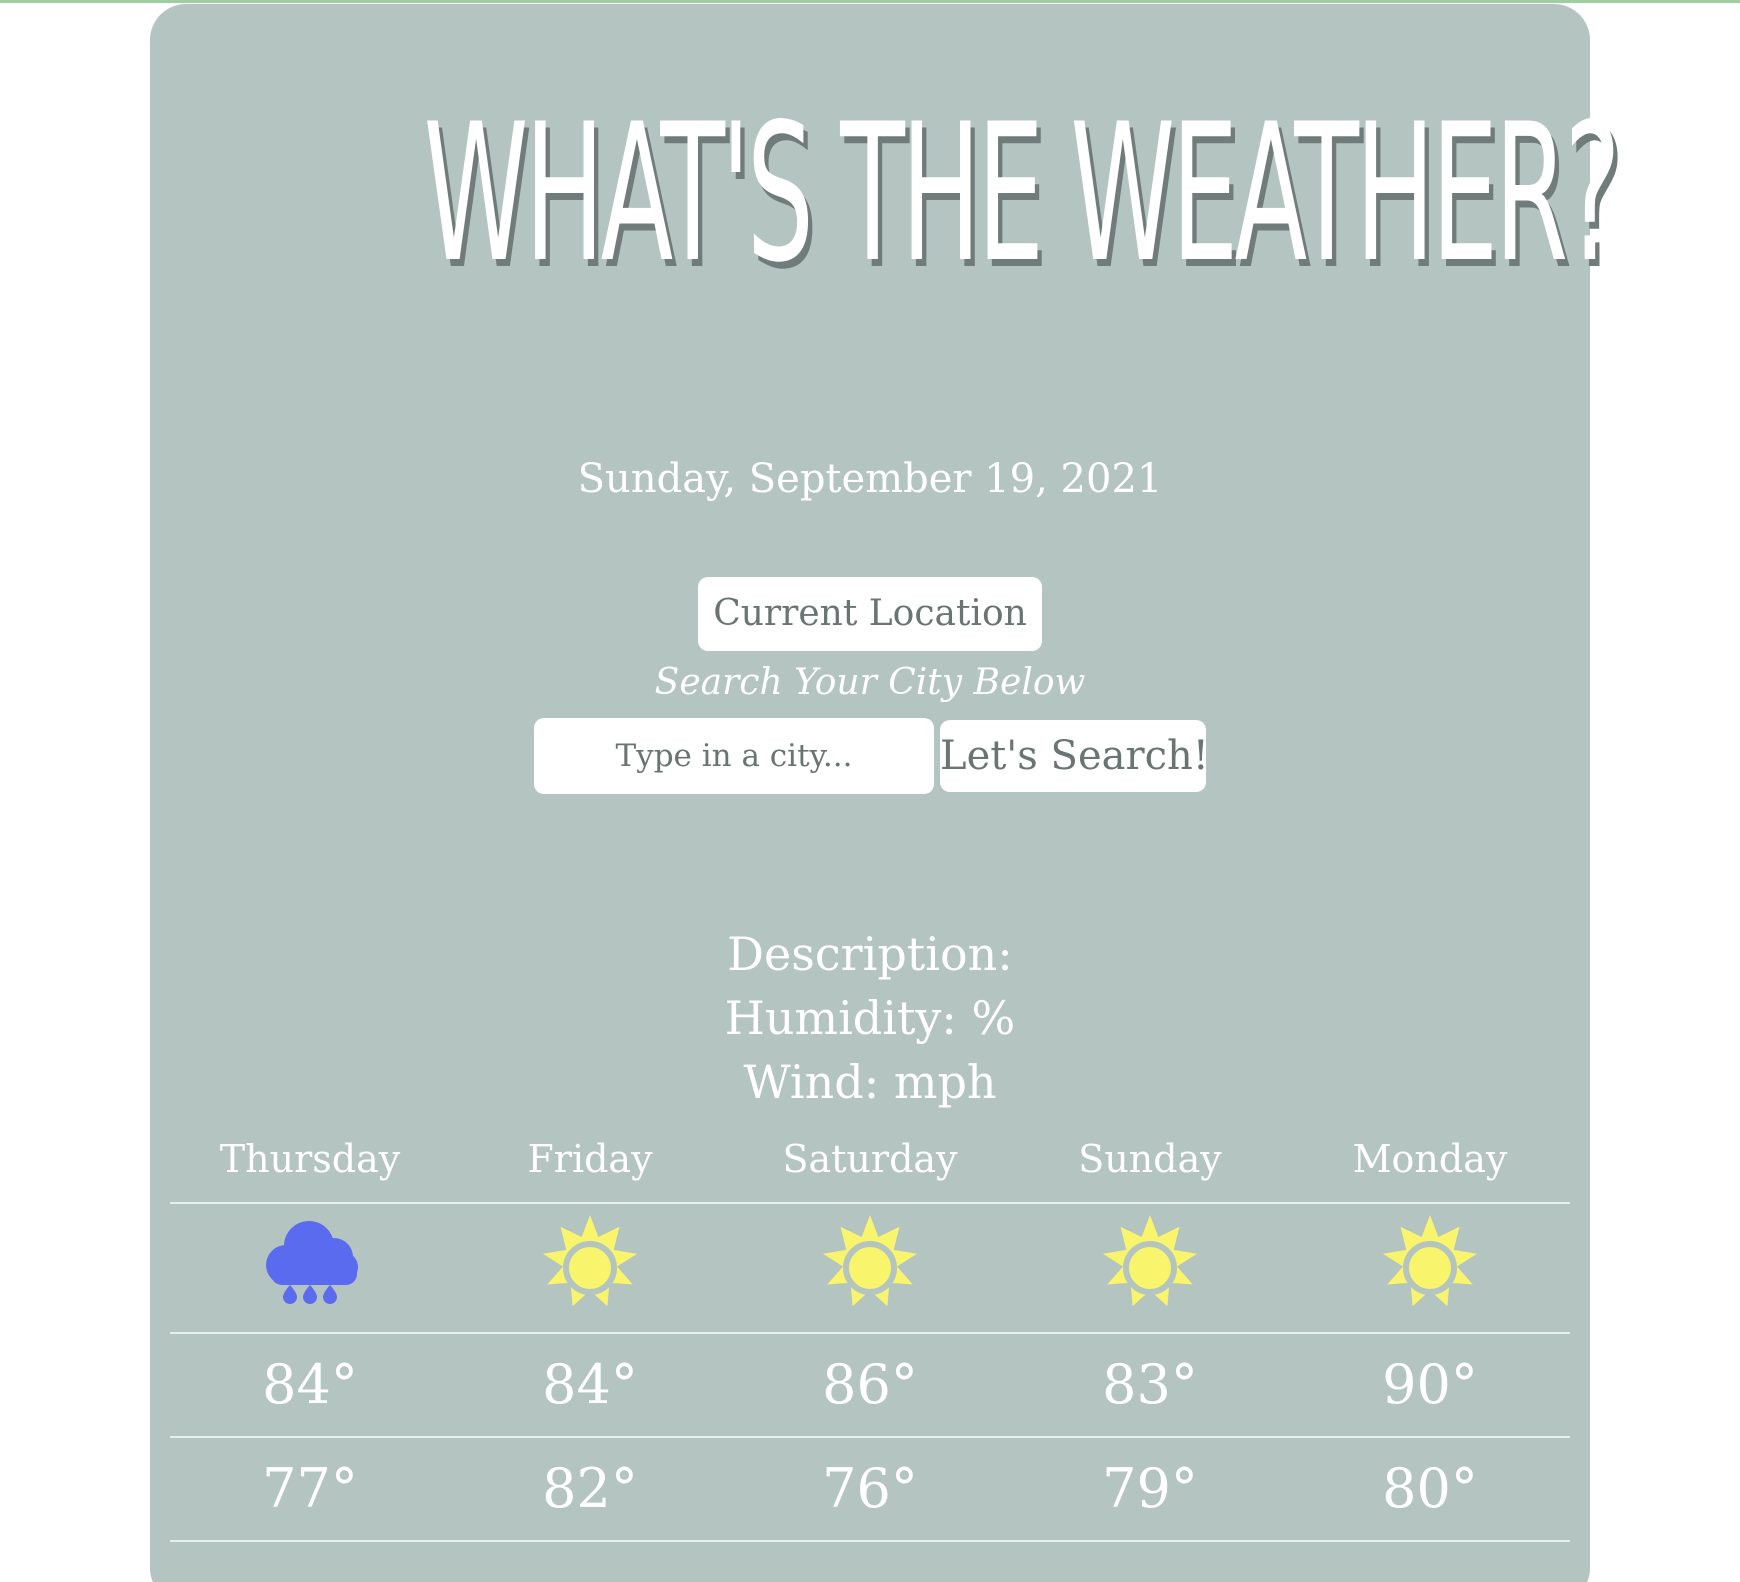  I want to click on forecast-high-temp: 90°, so click(1430, 1384).